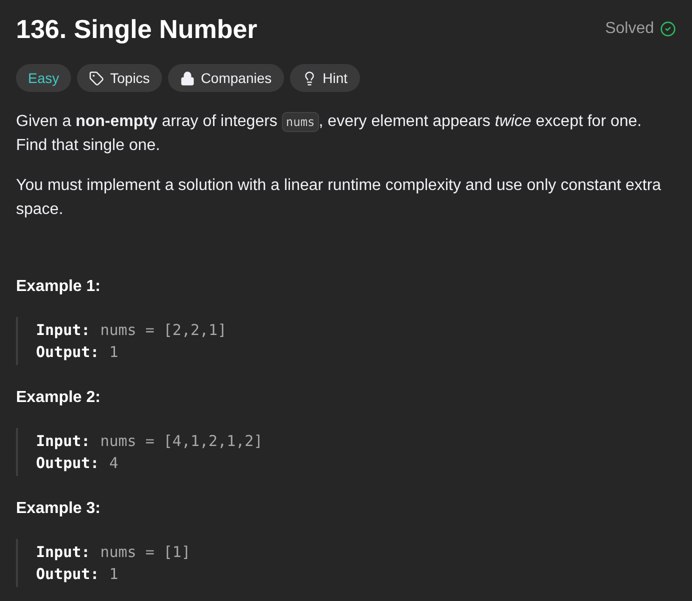 Image resolution: width=692 pixels, height=601 pixels. Describe the element at coordinates (629, 29) in the screenshot. I see `status-label: Solved` at that location.